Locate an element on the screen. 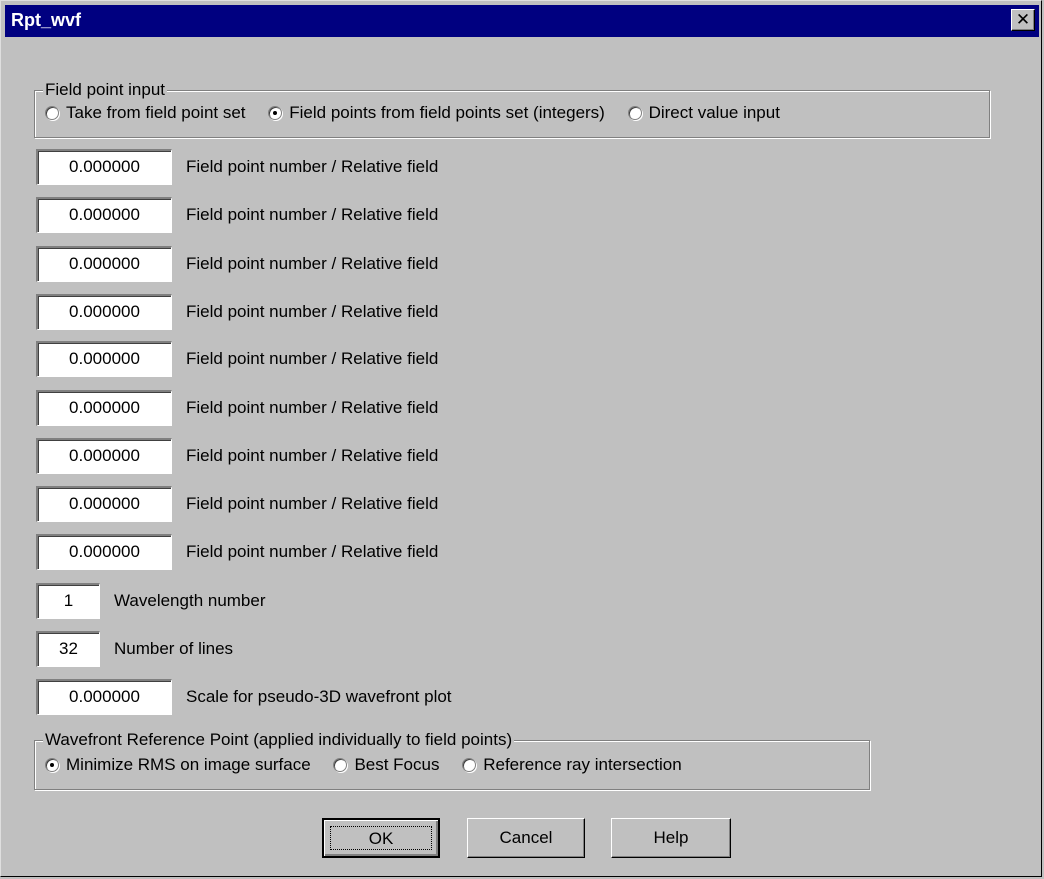 The width and height of the screenshot is (1044, 879). field-point-input-2: 0.000000 is located at coordinates (104, 215).